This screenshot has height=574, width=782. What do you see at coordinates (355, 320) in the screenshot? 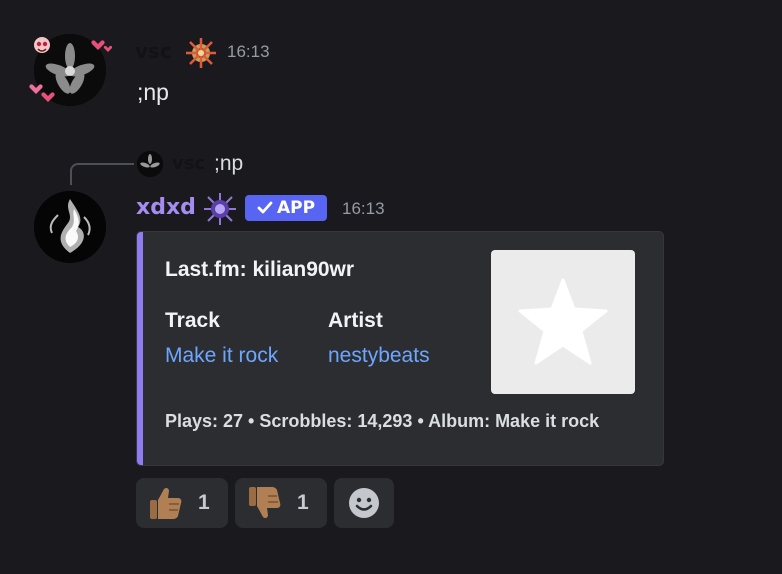
I see `field-name-artist: Artist` at bounding box center [355, 320].